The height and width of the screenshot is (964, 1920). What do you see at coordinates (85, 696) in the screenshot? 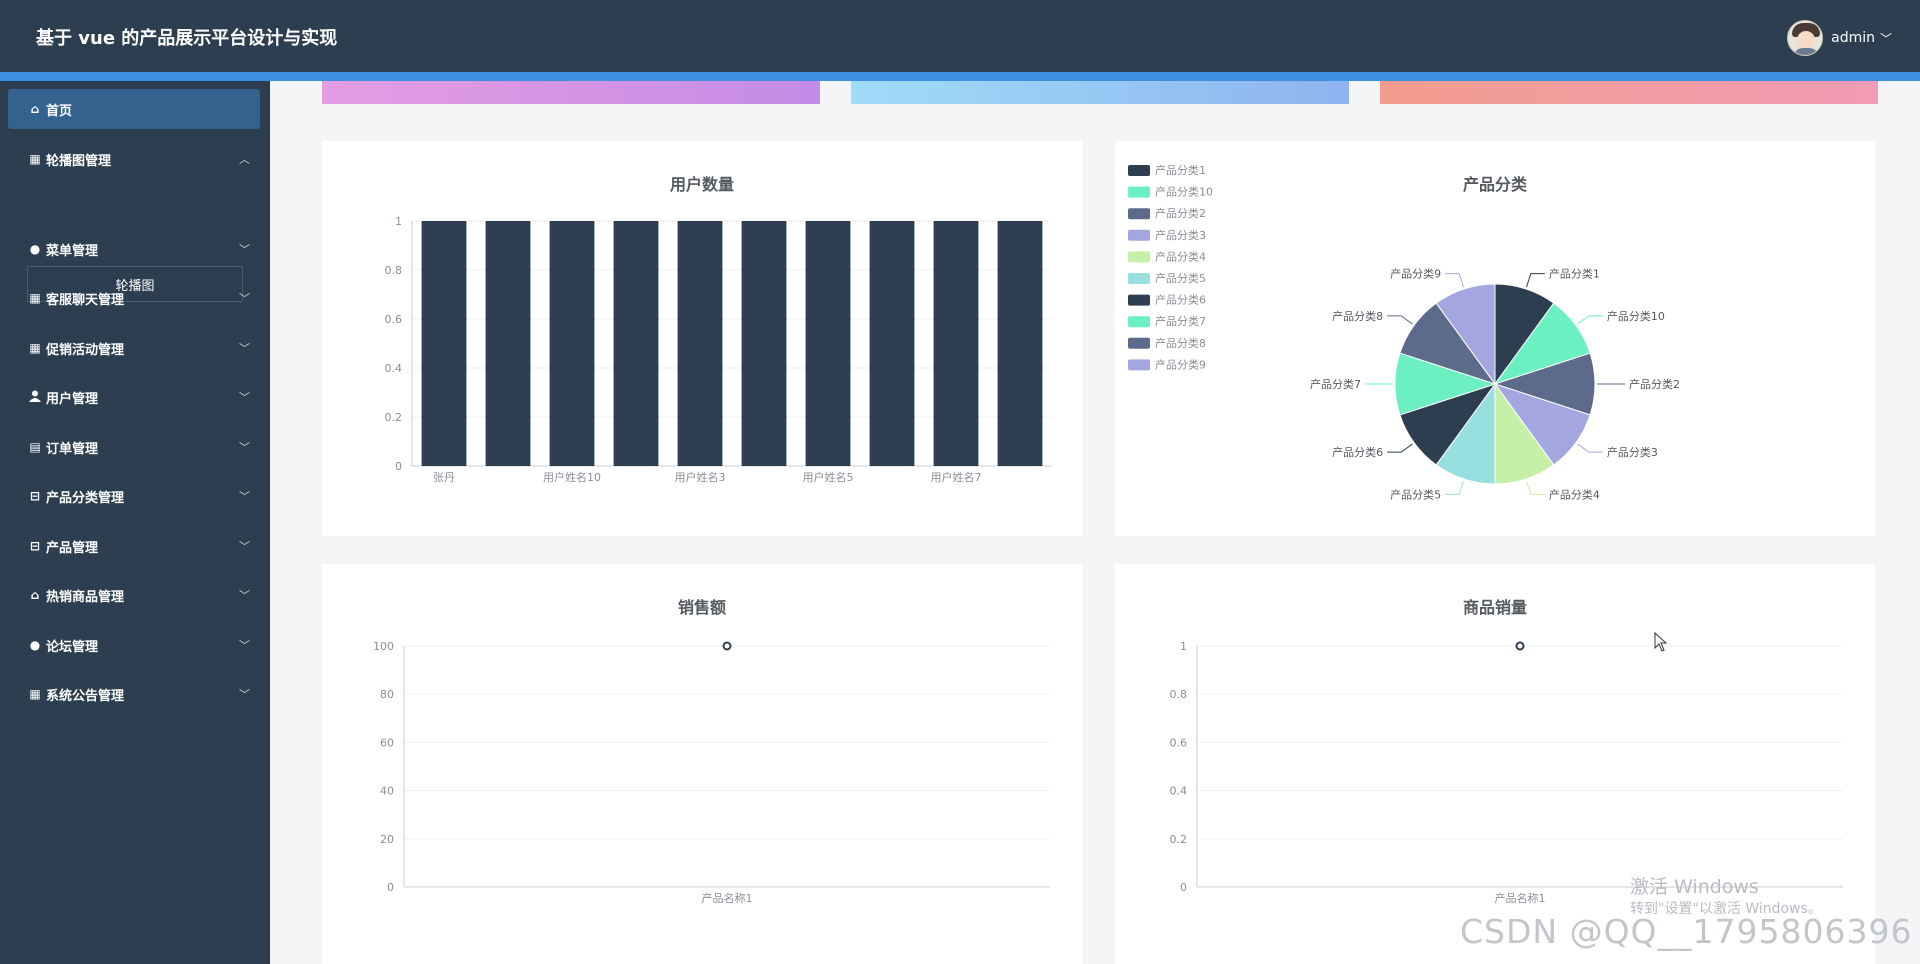
I see `sidebar-item-label: 系统公告管理` at bounding box center [85, 696].